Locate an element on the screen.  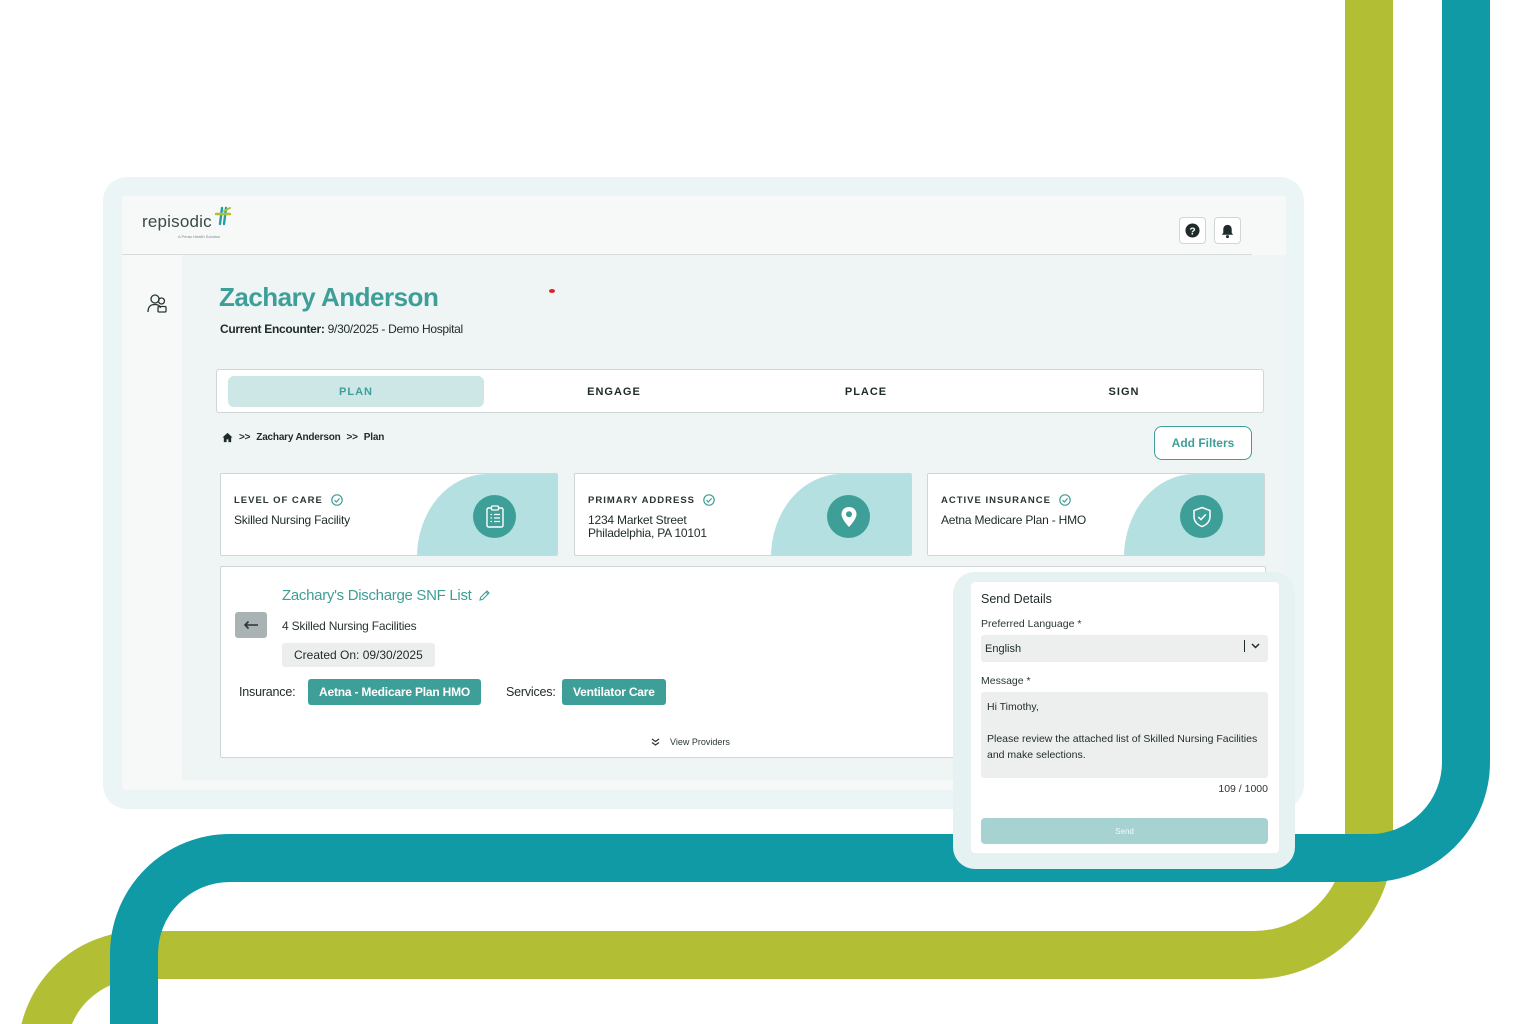
breadcrumb-patient: Zachary Anderson is located at coordinates (298, 437).